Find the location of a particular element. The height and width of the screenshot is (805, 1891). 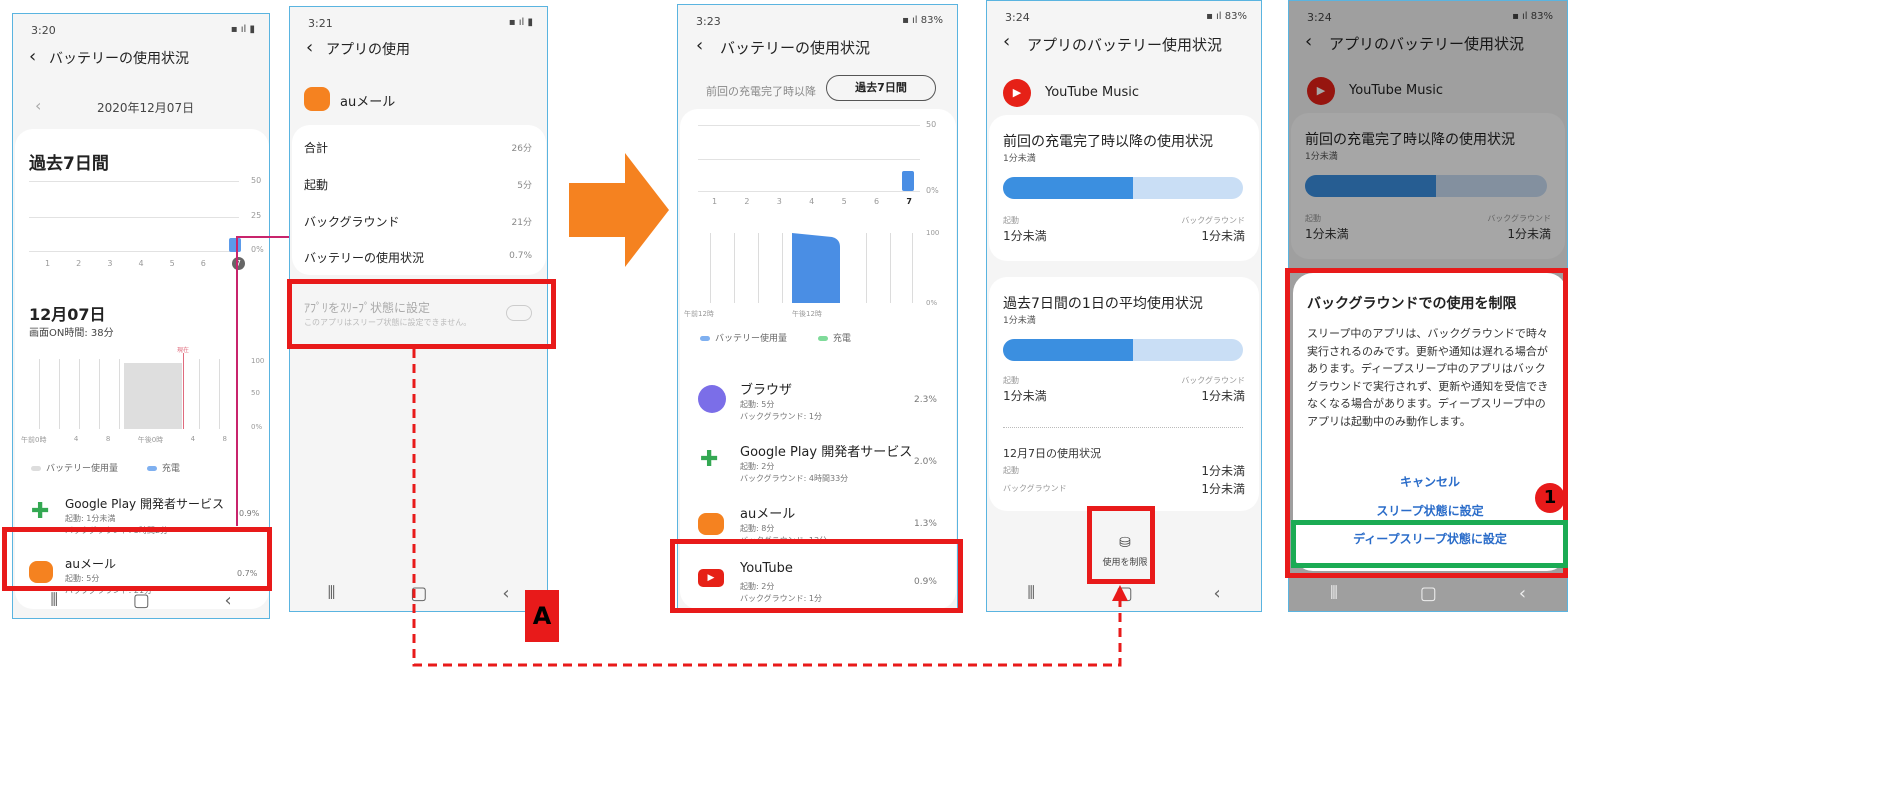

nav-bar: ⦀ ▢ ‹ is located at coordinates (141, 600).